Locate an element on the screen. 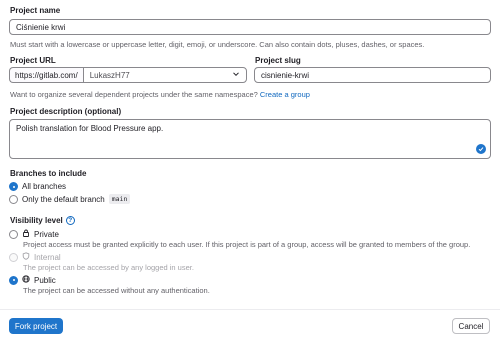 The width and height of the screenshot is (500, 345). visibility-option-private: Private is located at coordinates (34, 234).